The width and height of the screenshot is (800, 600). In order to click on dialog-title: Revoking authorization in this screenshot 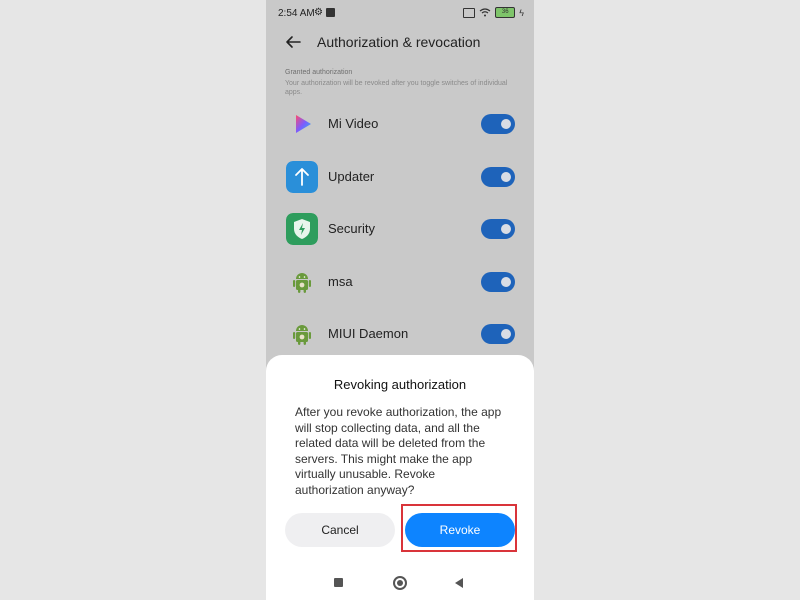, I will do `click(400, 384)`.